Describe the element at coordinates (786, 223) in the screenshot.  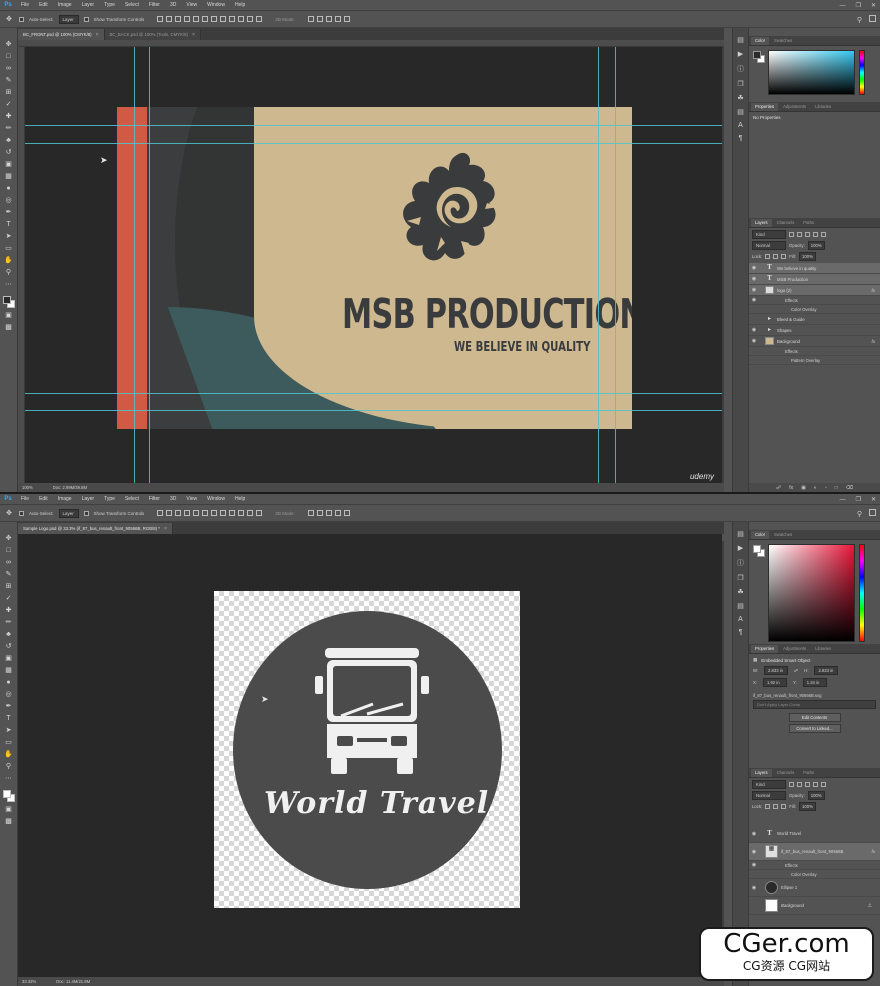
I see `tab-channels: Channels` at that location.